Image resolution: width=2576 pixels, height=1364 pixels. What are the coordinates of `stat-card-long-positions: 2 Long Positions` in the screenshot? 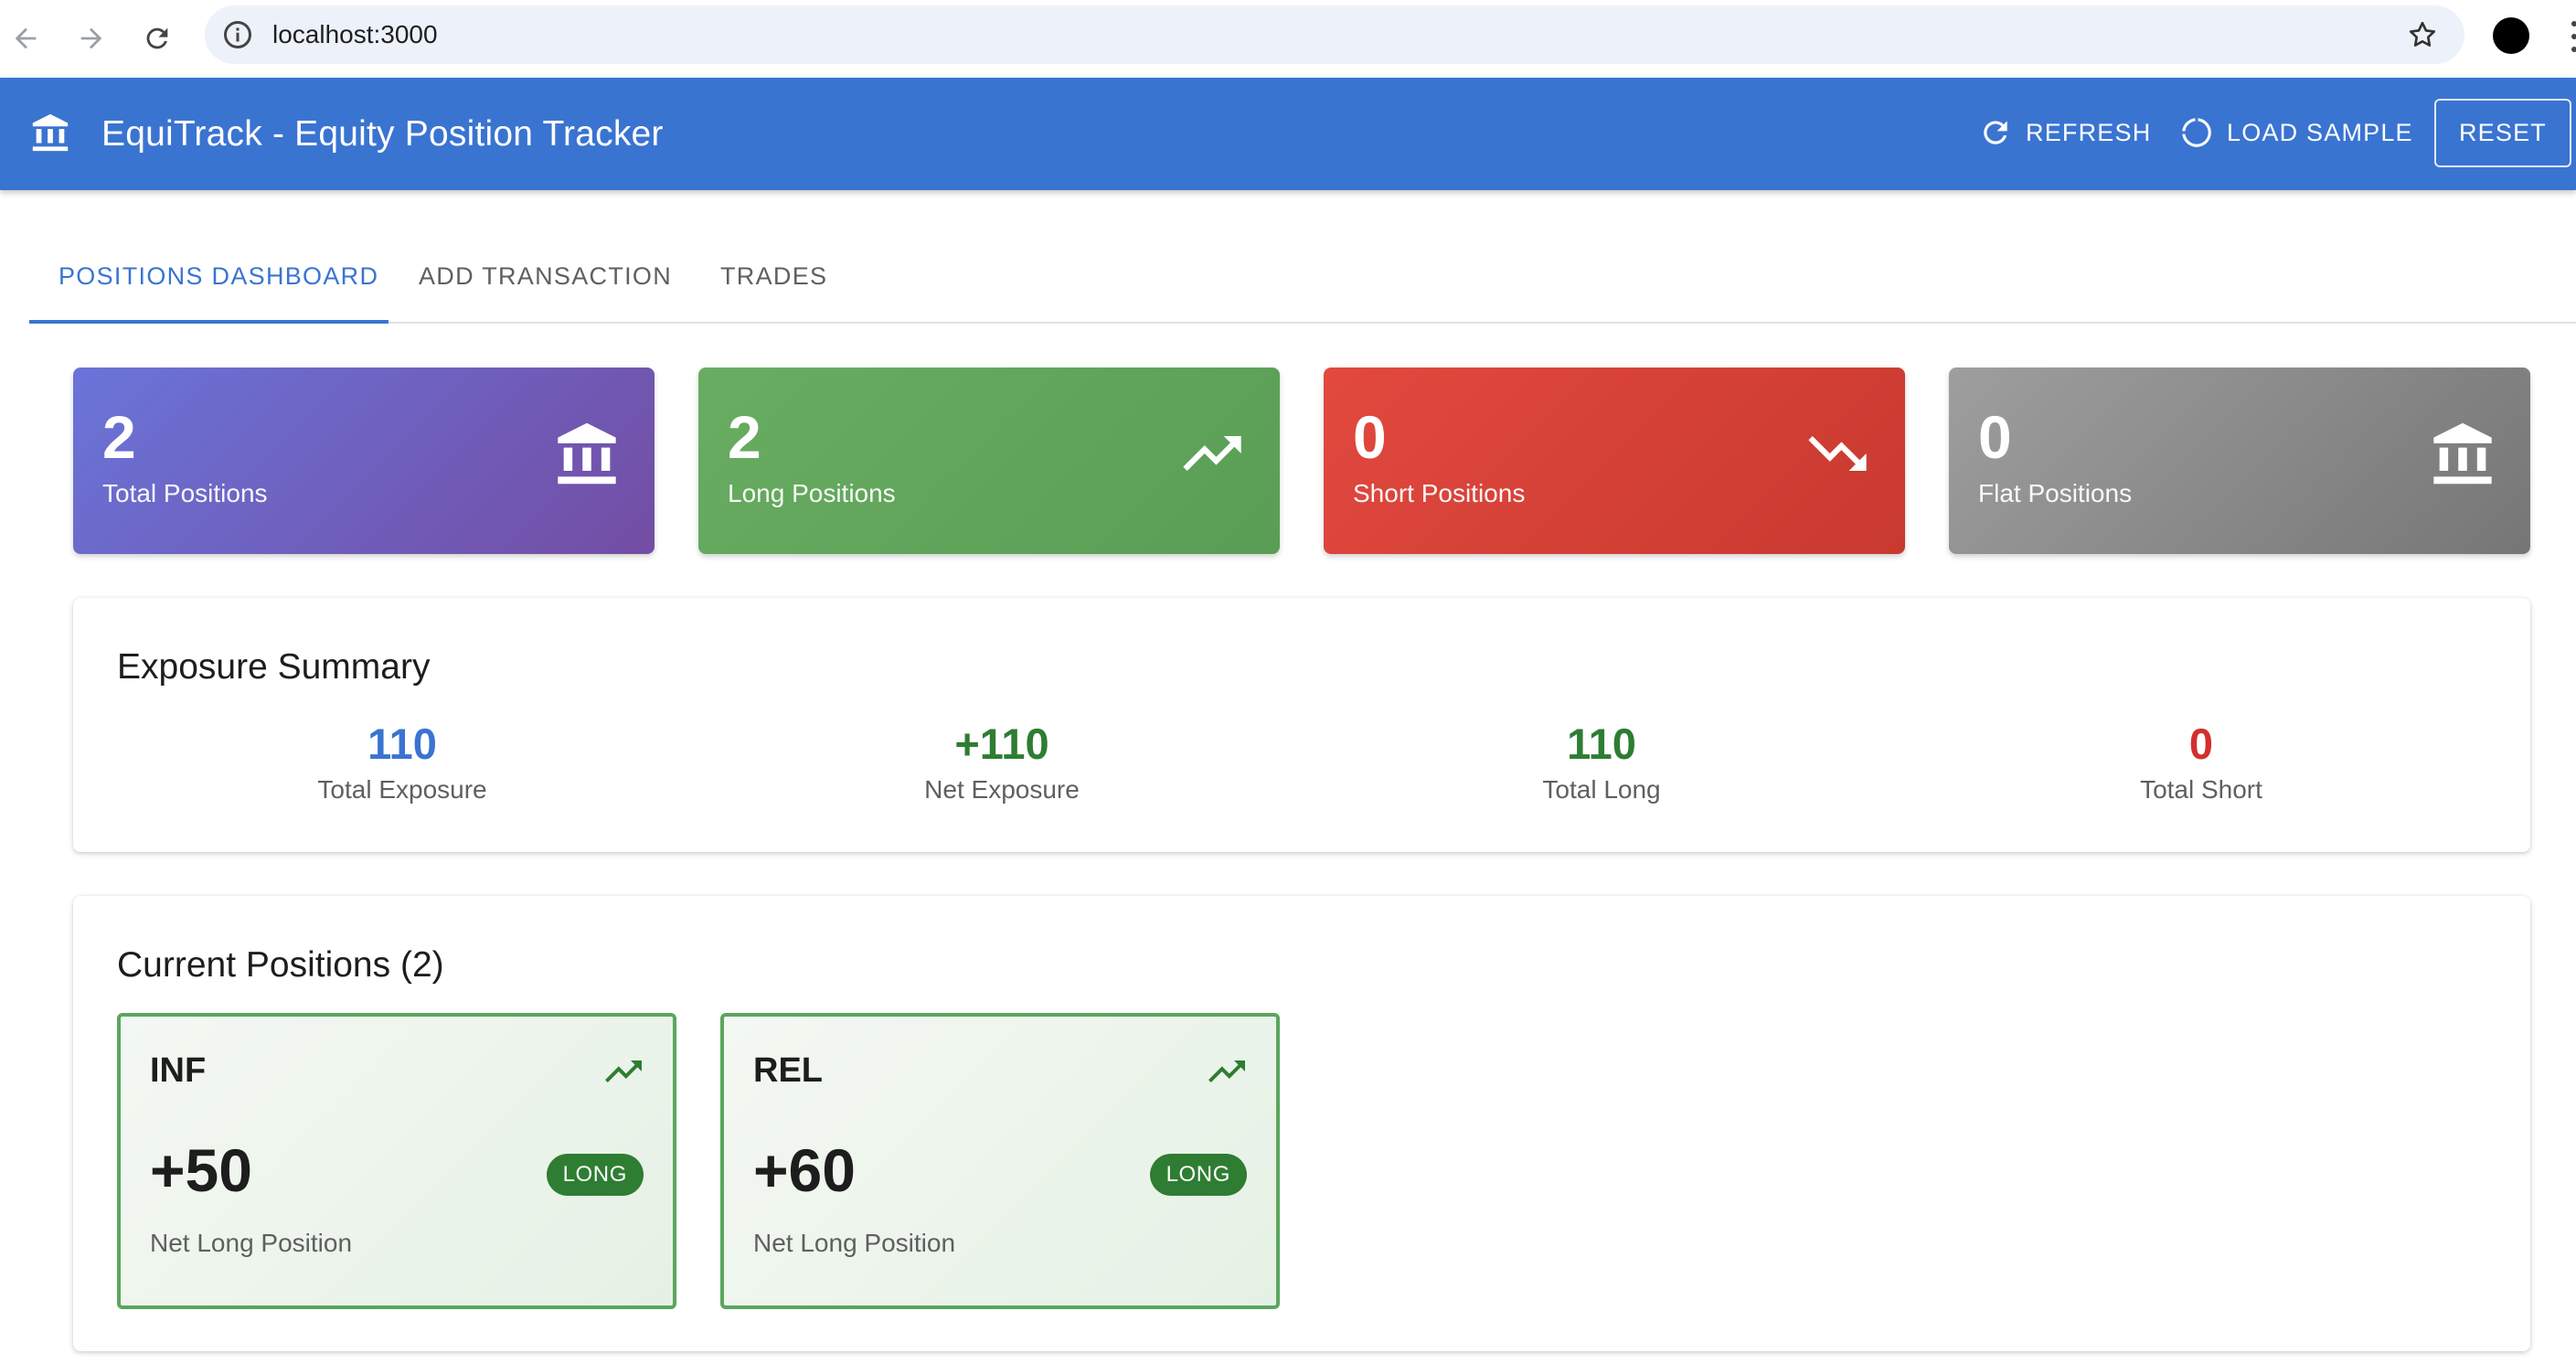 It's located at (989, 461).